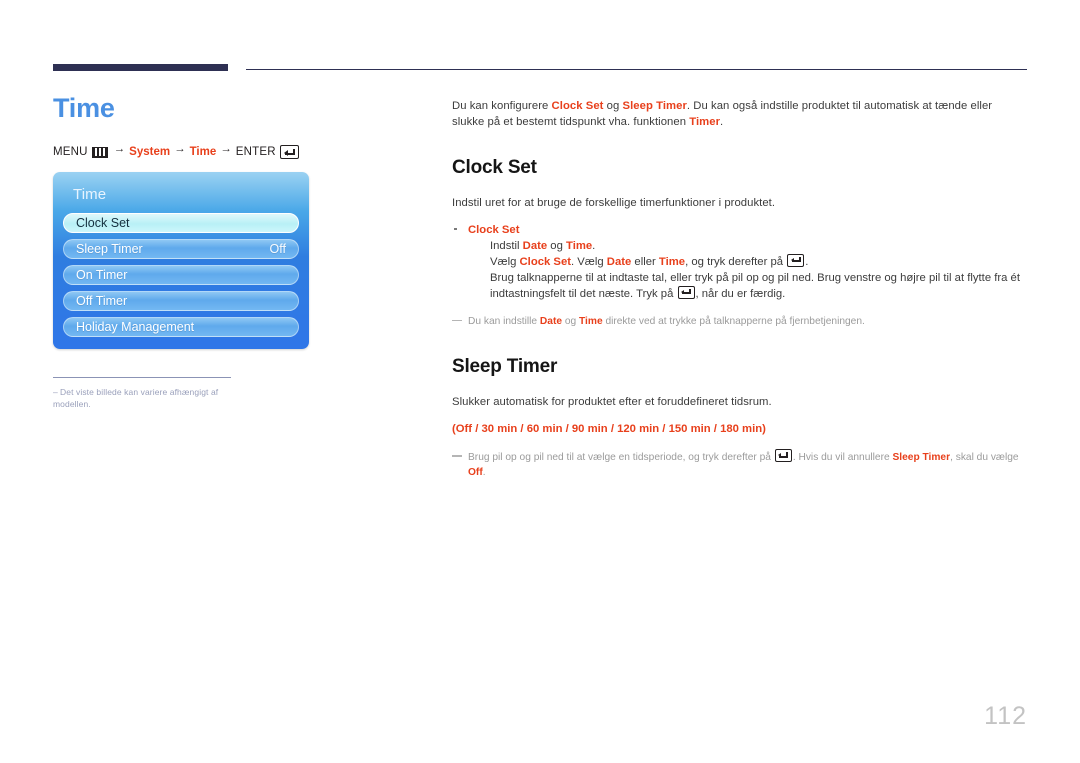  What do you see at coordinates (502, 106) in the screenshot?
I see `intro-text-a: Du kan konfigurere` at bounding box center [502, 106].